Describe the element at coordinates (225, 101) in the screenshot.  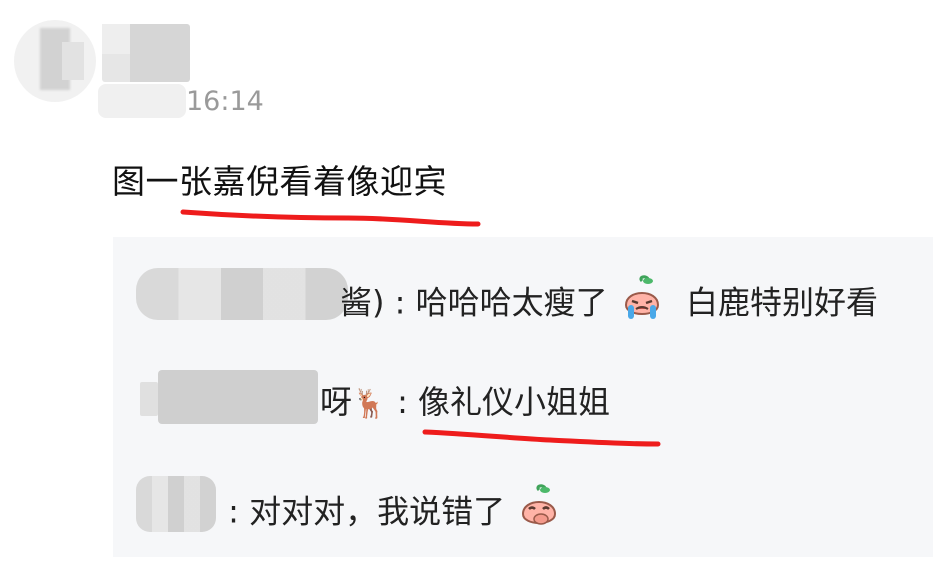
I see `post-time: 16:14` at that location.